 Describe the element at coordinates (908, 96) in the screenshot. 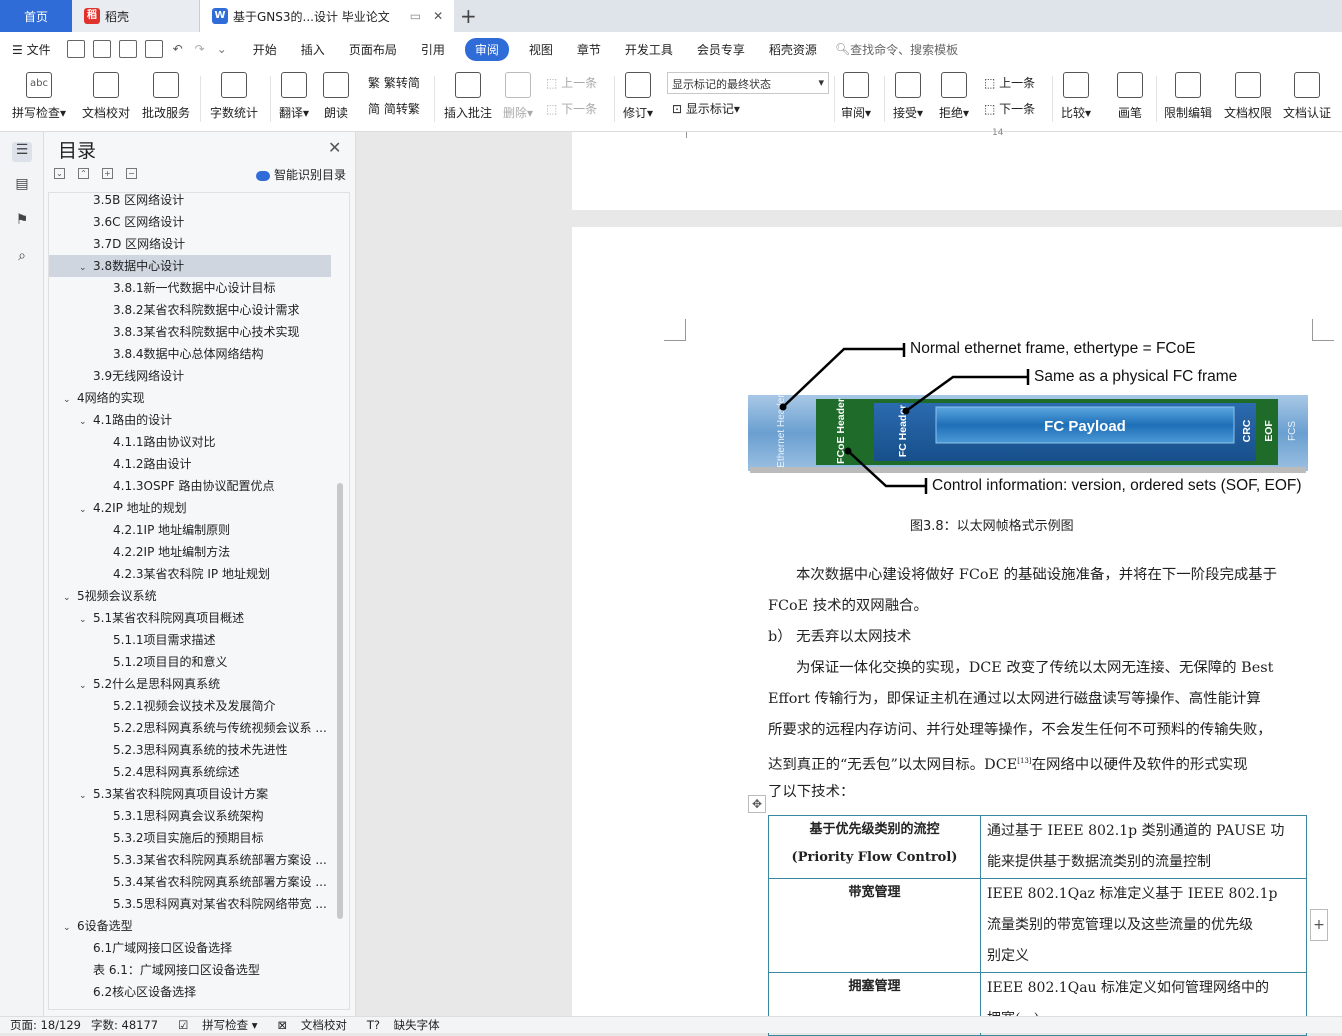

I see `accept-button: 接受▾` at that location.